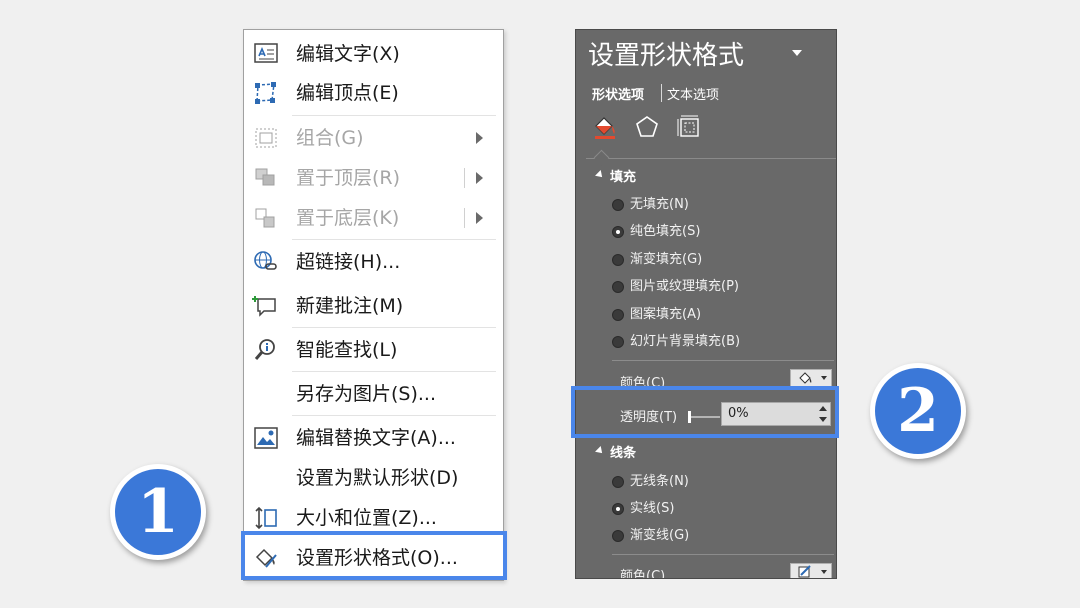 This screenshot has width=1080, height=608. What do you see at coordinates (330, 138) in the screenshot?
I see `menu-item-label: 组合(G)` at bounding box center [330, 138].